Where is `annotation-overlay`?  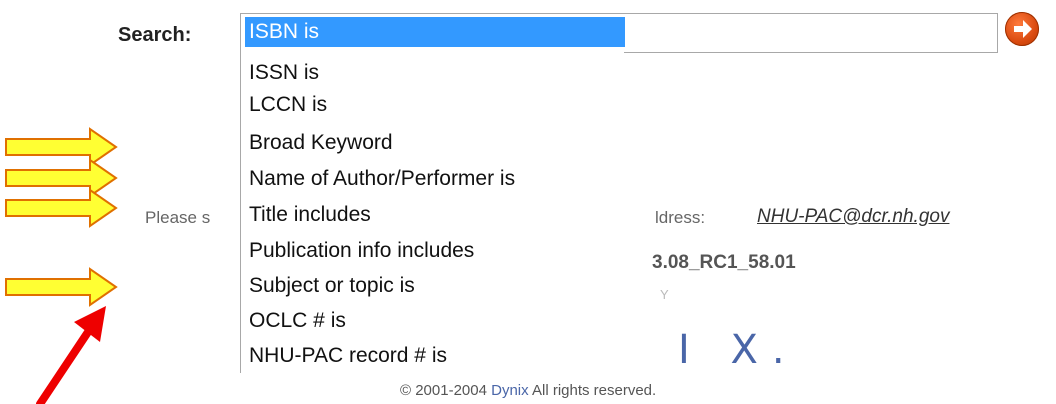
annotation-overlay is located at coordinates (61, 265).